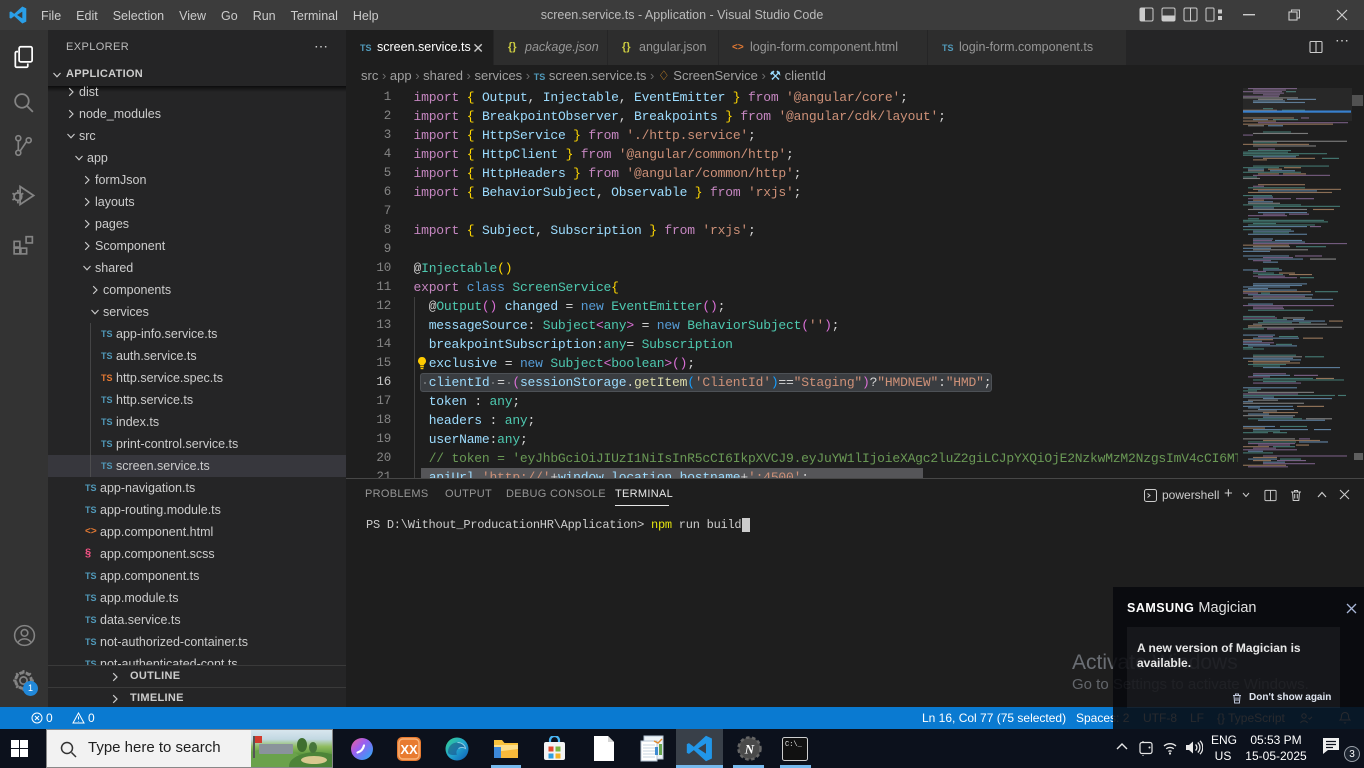 The image size is (1364, 768). Describe the element at coordinates (794, 745) in the screenshot. I see `svg-text: C:\_` at that location.